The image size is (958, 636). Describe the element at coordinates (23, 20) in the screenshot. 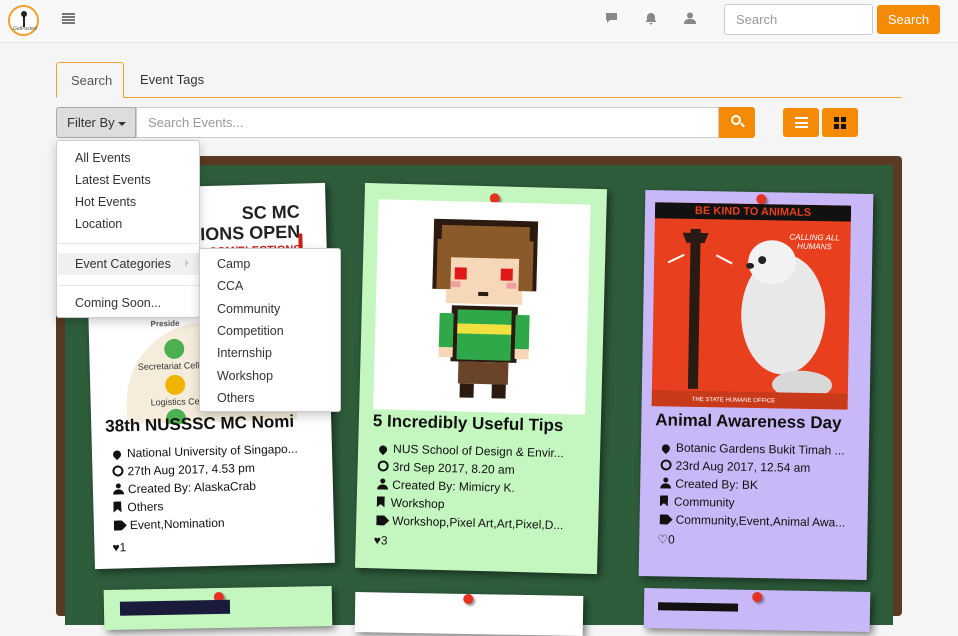

I see `app-logo: GetPosted` at that location.